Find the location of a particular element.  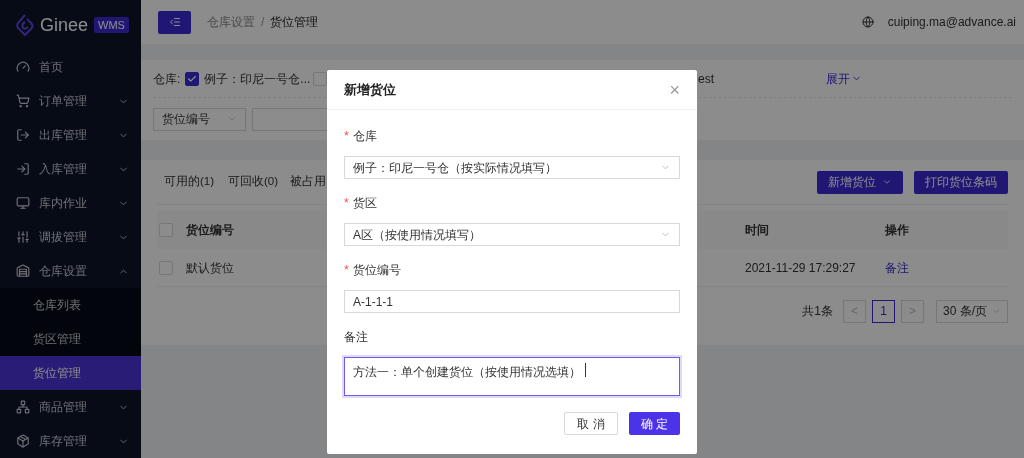

sidebar-item: 仓库设置 is located at coordinates (70, 271).